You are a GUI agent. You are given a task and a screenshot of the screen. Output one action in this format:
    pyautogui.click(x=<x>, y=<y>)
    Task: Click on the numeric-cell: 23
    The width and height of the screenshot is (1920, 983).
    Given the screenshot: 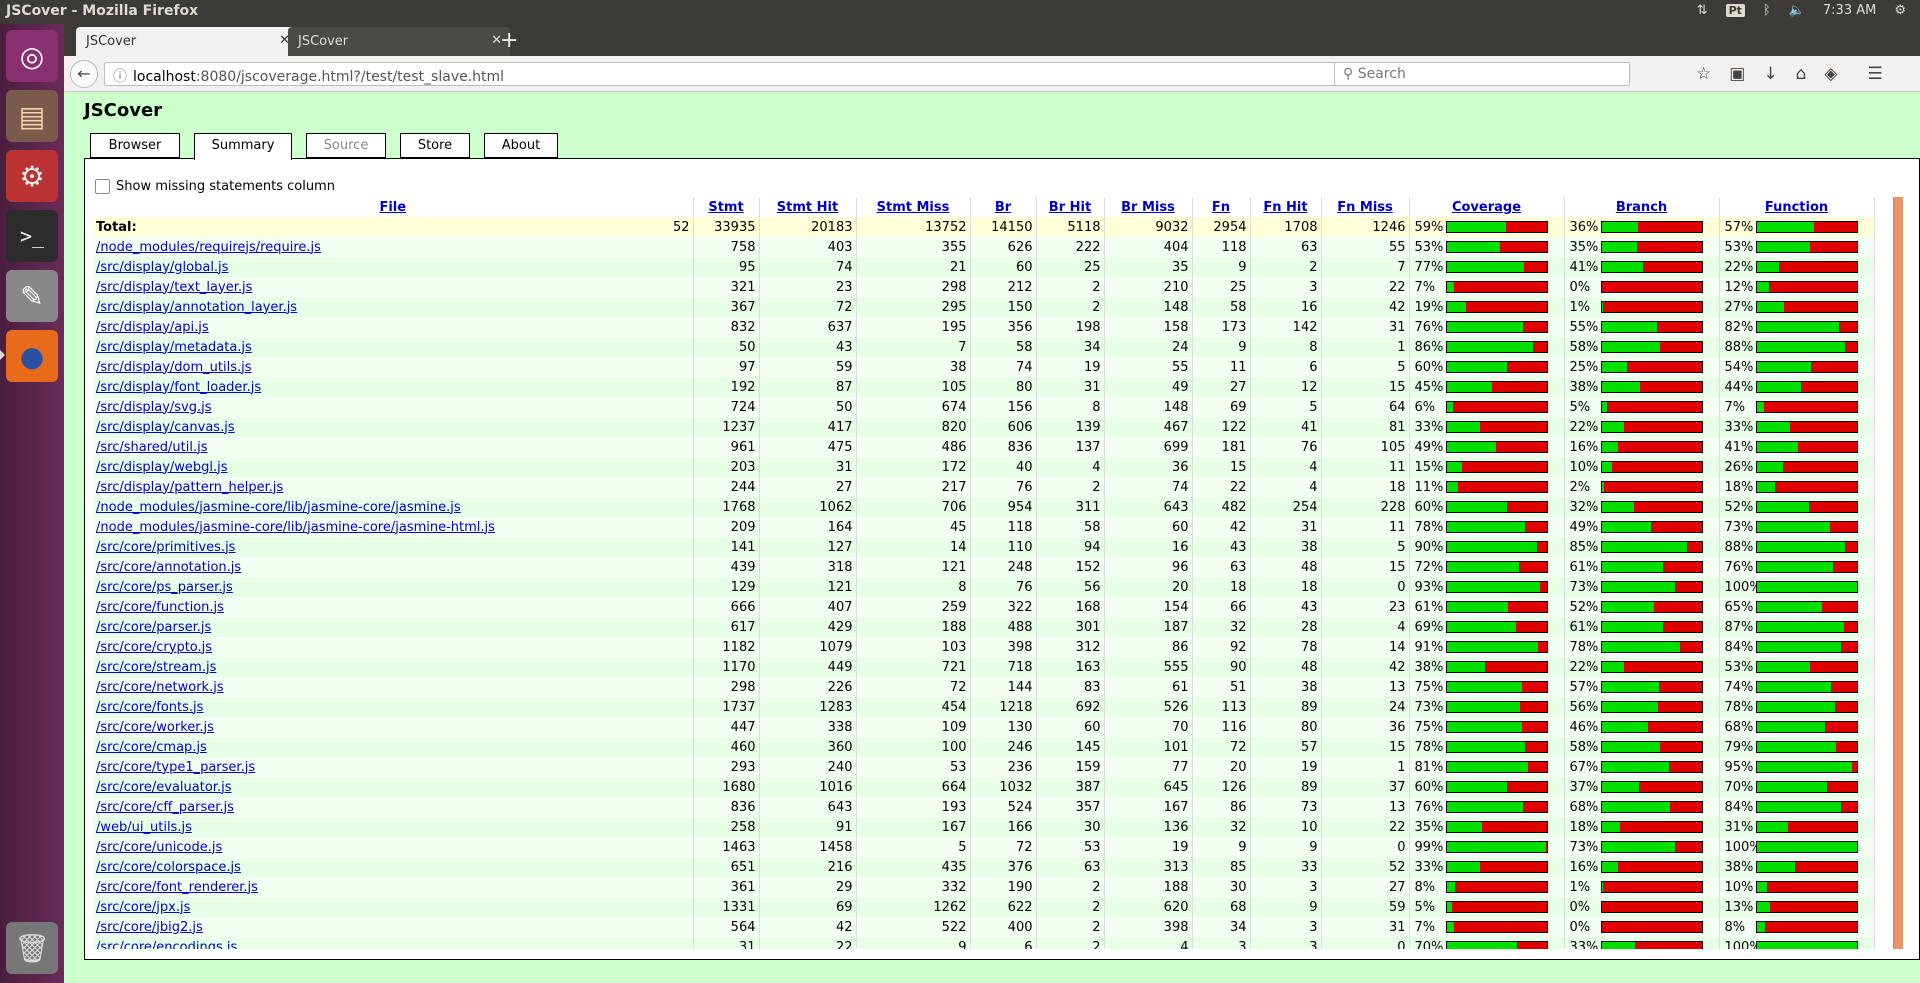 What is the action you would take?
    pyautogui.click(x=1365, y=607)
    